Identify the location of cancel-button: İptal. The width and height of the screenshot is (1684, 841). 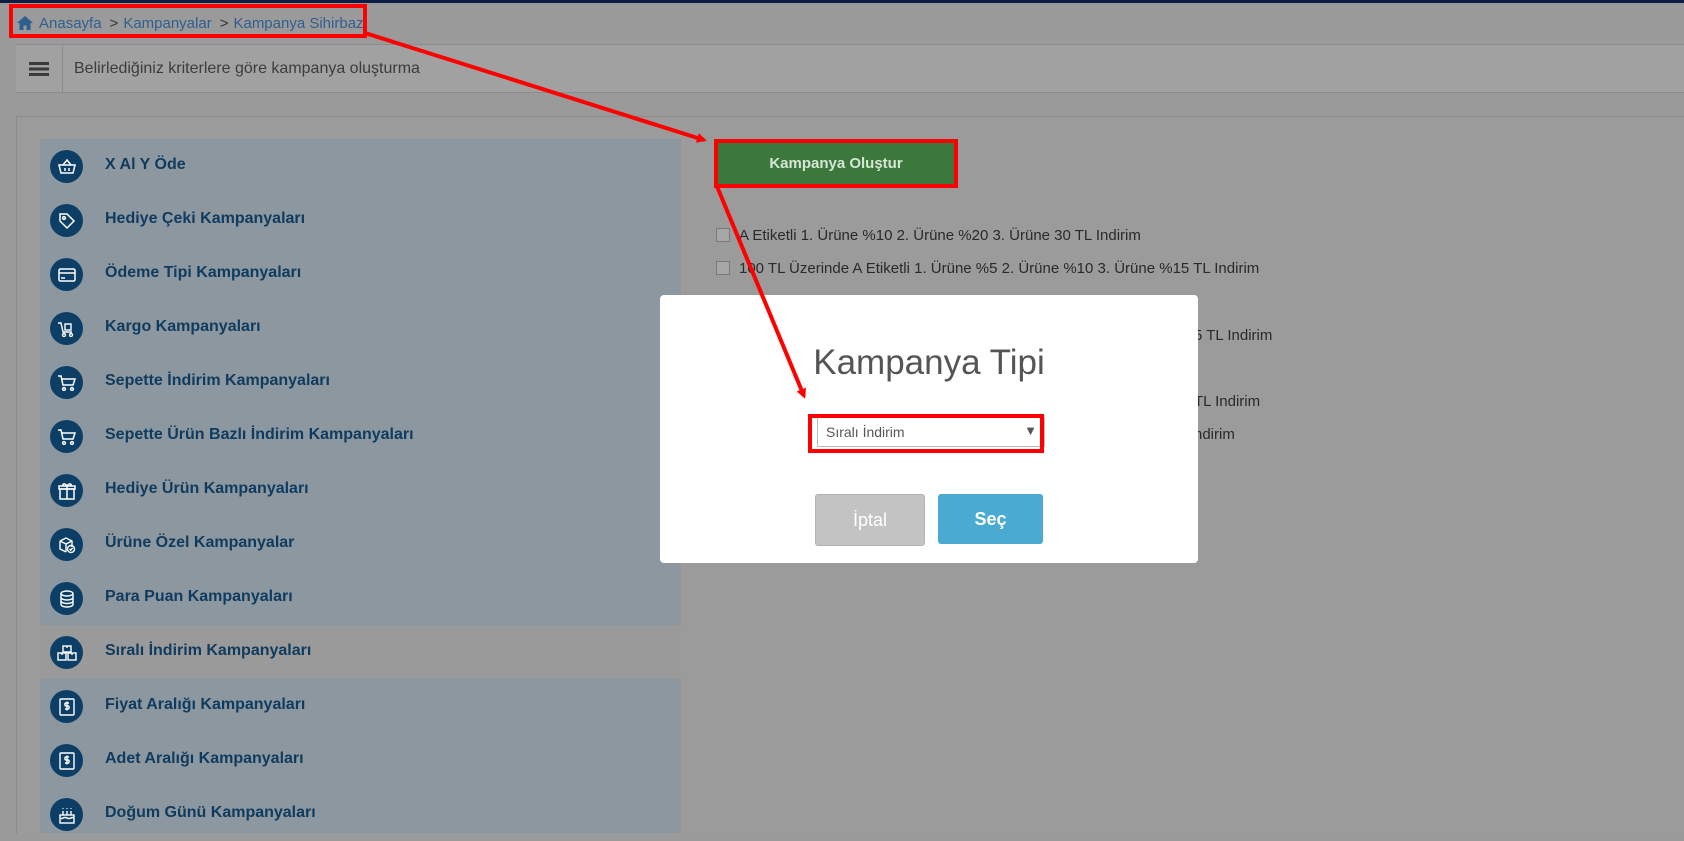
(870, 520).